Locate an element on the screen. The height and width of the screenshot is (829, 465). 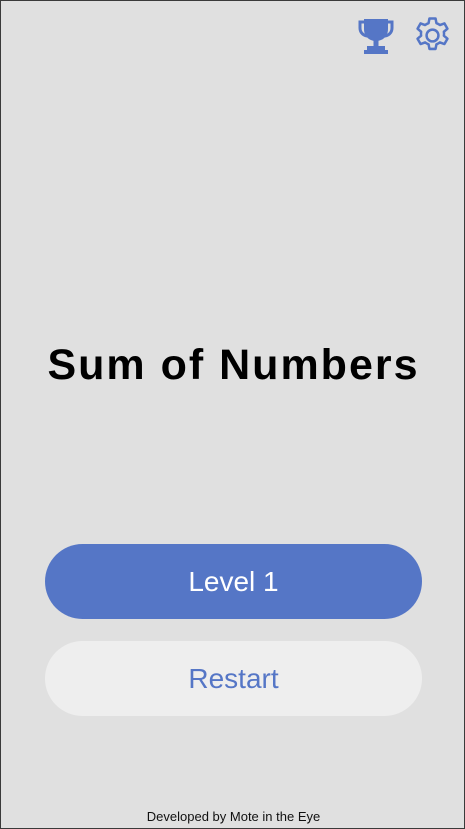
page-title: Sum of Numbers is located at coordinates (233, 365).